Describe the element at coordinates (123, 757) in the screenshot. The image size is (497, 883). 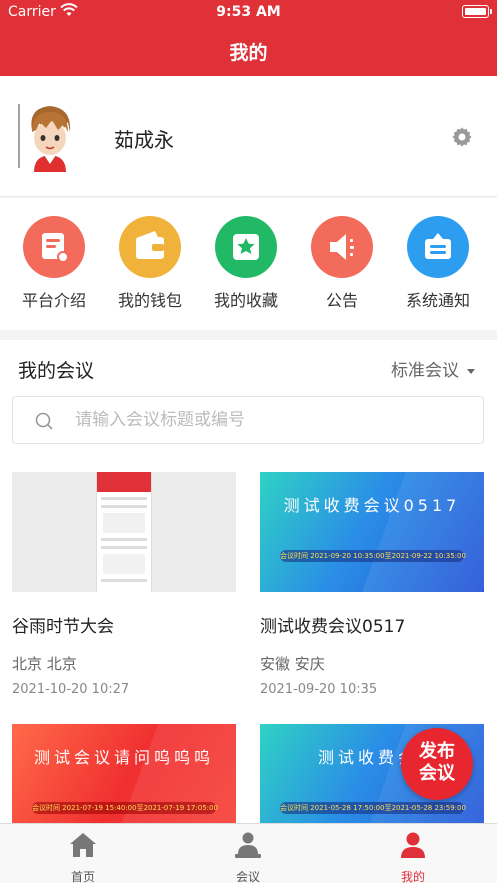
I see `banner-title: 测试会议请问呜呜呜` at that location.